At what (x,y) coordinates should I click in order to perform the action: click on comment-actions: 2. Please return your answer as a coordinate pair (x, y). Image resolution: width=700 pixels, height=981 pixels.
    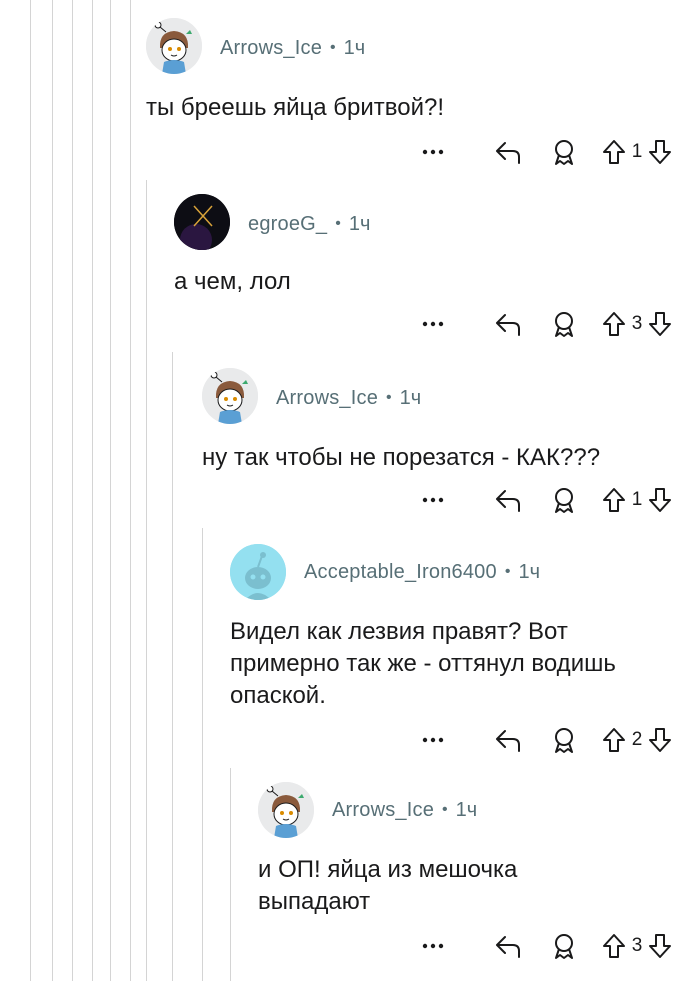
    Looking at the image, I should click on (547, 740).